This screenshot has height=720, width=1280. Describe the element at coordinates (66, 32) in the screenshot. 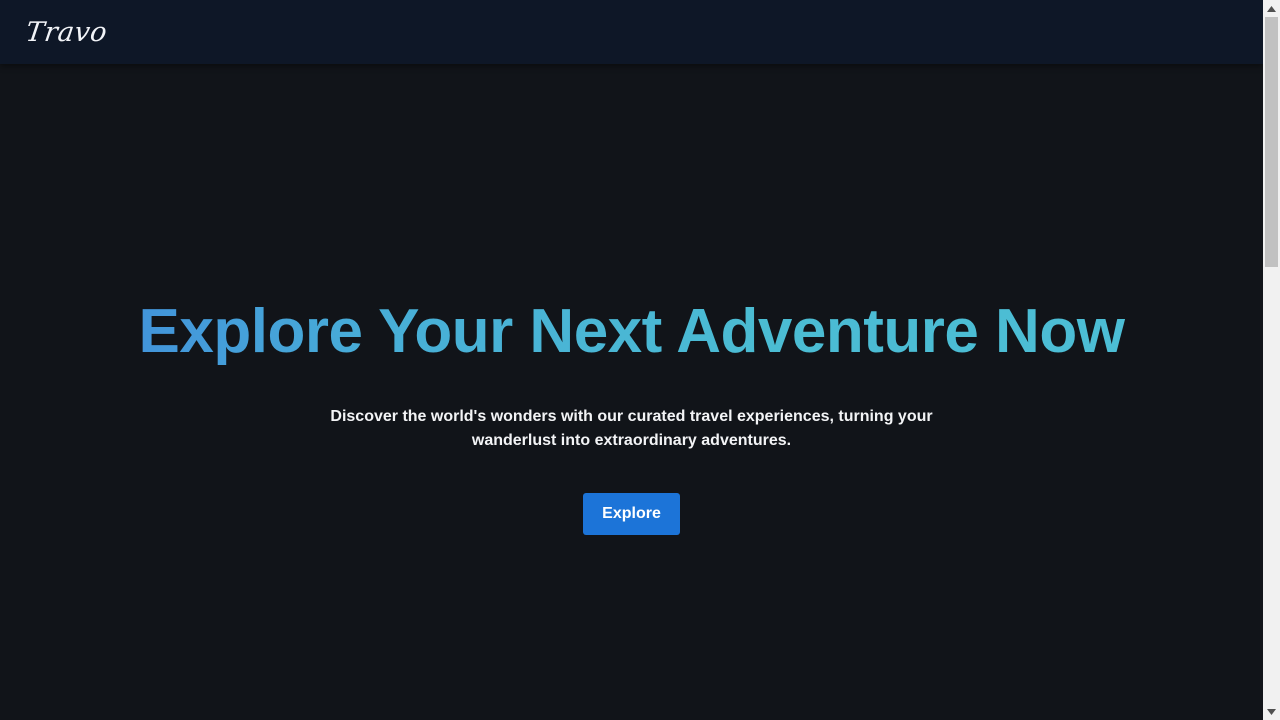

I see `brand-logo: Travo` at that location.